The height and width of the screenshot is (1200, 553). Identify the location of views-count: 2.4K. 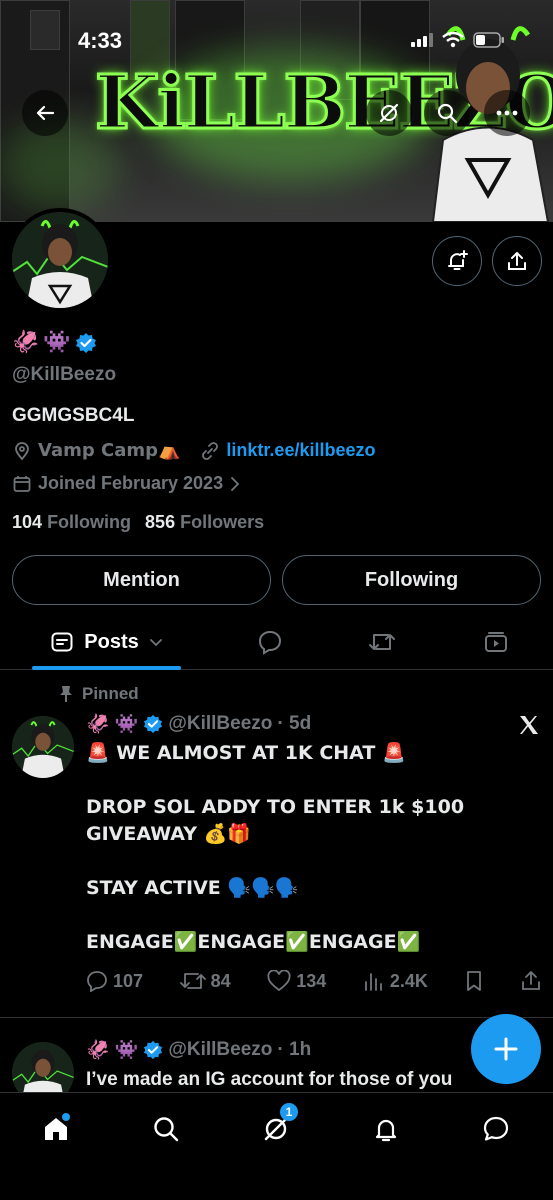
(408, 980).